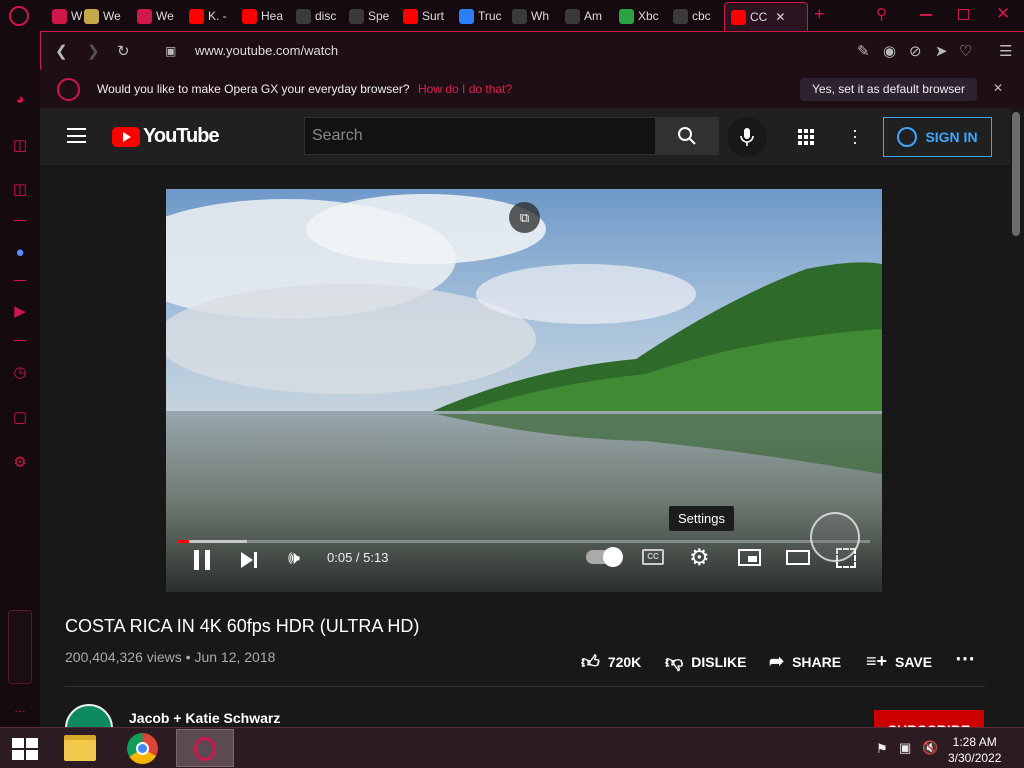 This screenshot has height=768, width=1024. Describe the element at coordinates (963, 14) in the screenshot. I see `restore-icon` at that location.